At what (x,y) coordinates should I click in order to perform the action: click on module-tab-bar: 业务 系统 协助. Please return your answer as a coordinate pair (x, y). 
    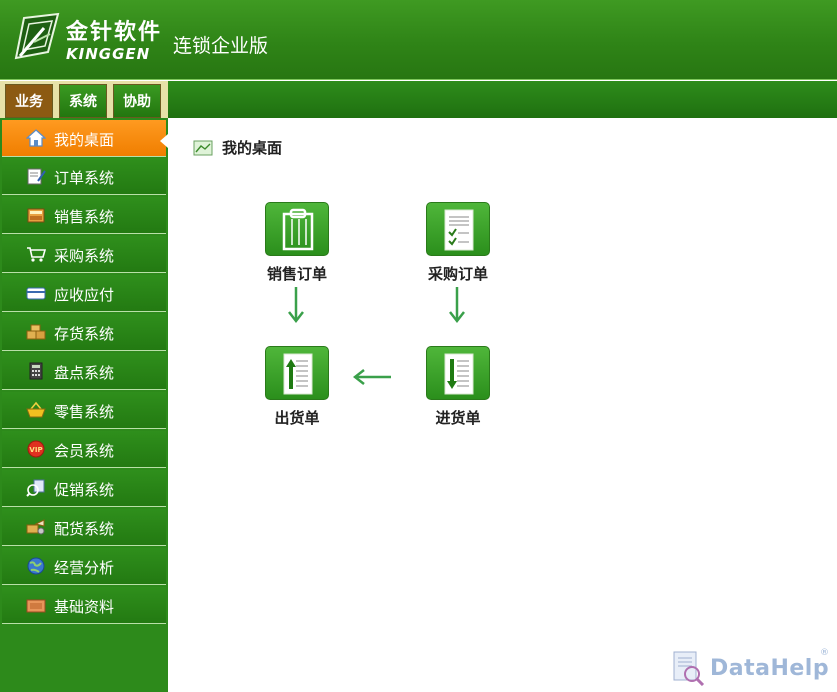
    Looking at the image, I should click on (418, 99).